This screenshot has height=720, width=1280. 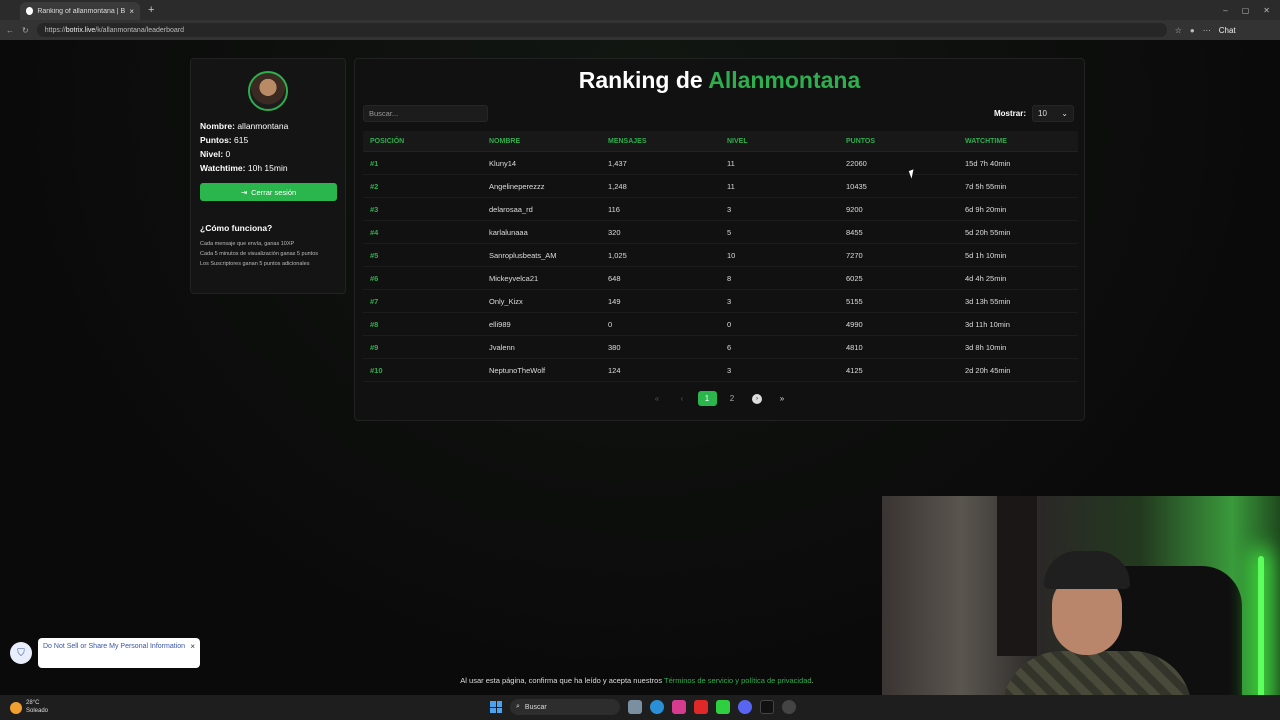 I want to click on kick-icon, so click(x=723, y=707).